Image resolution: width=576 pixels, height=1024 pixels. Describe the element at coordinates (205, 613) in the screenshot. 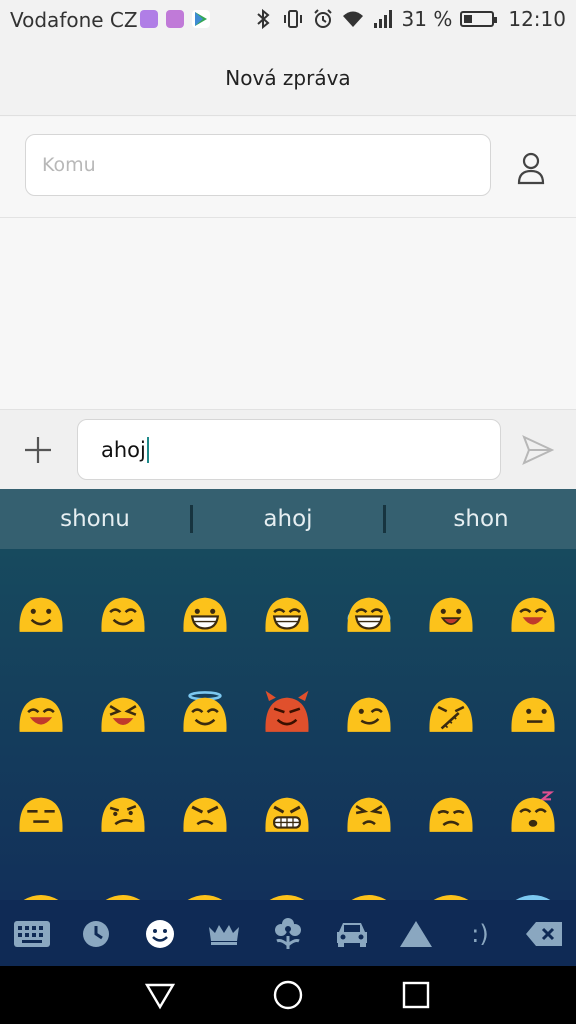

I see `emoji-grinning` at that location.